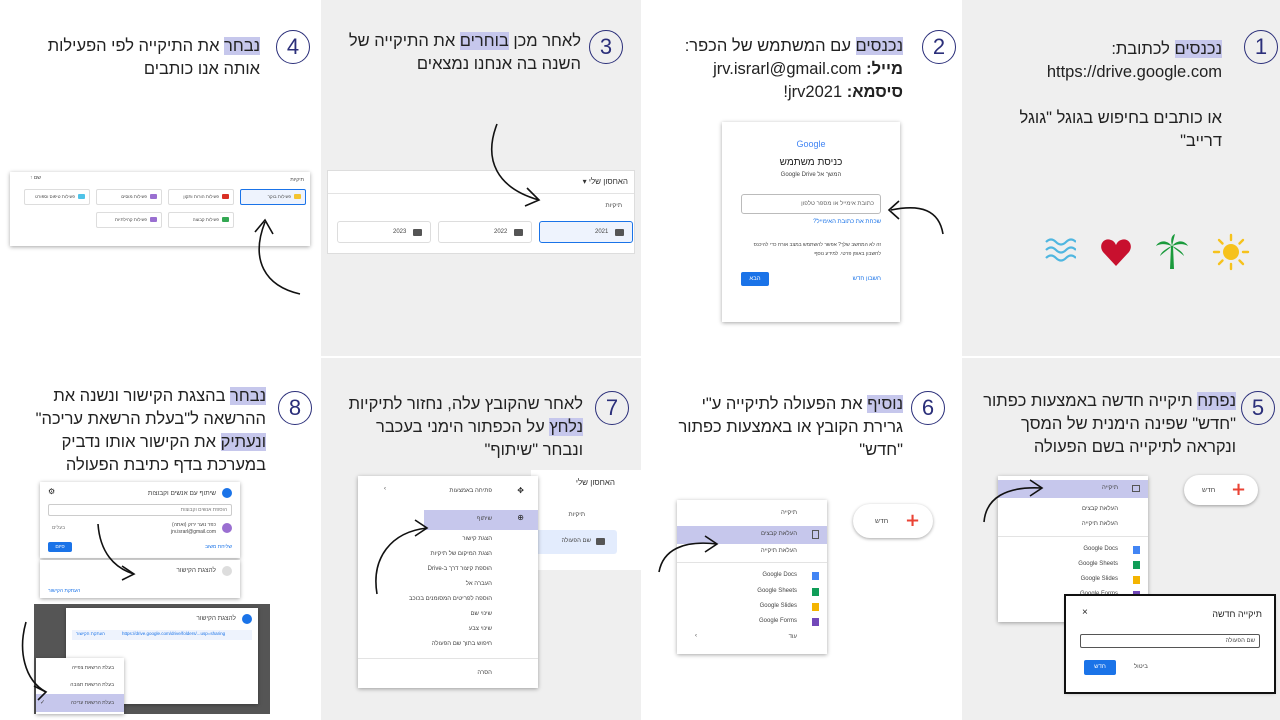 The image size is (1280, 720). What do you see at coordinates (385, 489) in the screenshot?
I see `chevron-left-icon: ‹` at bounding box center [385, 489].